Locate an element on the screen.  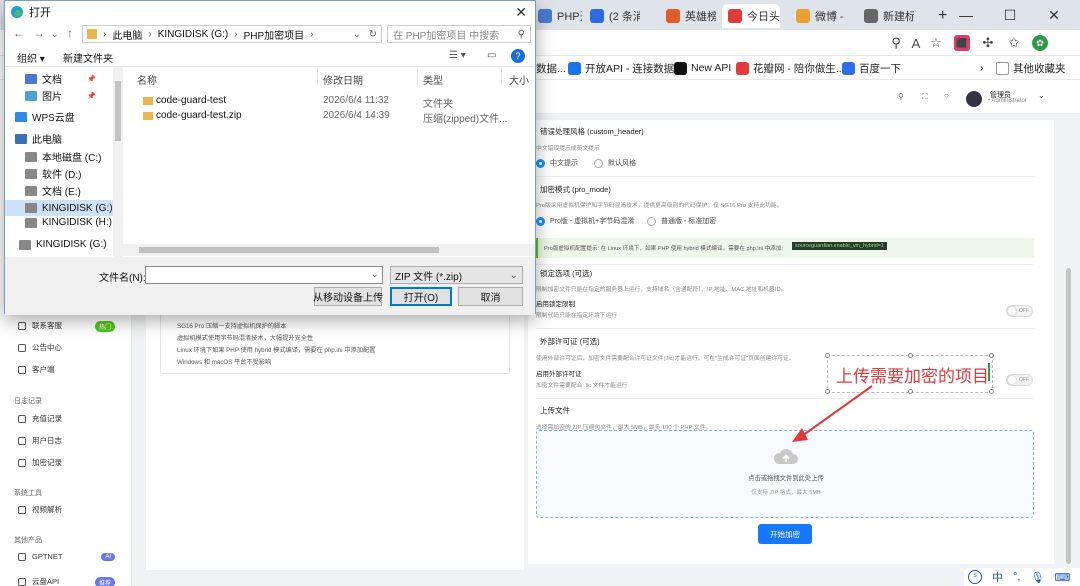
column-name: 名称 is located at coordinates (147, 79).